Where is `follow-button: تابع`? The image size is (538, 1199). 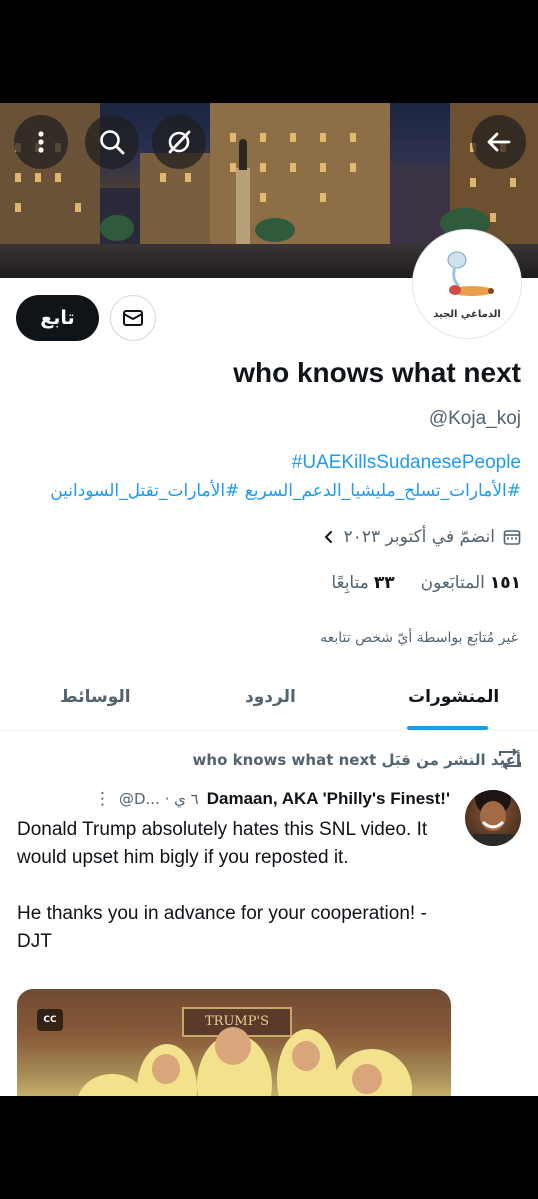
follow-button: تابع is located at coordinates (57, 318).